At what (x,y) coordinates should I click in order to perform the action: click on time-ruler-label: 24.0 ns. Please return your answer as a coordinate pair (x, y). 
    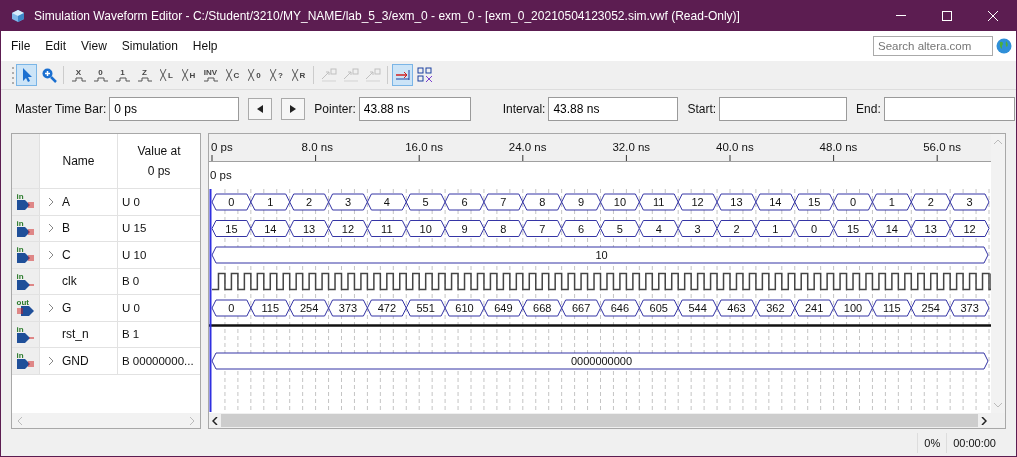
    Looking at the image, I should click on (527, 147).